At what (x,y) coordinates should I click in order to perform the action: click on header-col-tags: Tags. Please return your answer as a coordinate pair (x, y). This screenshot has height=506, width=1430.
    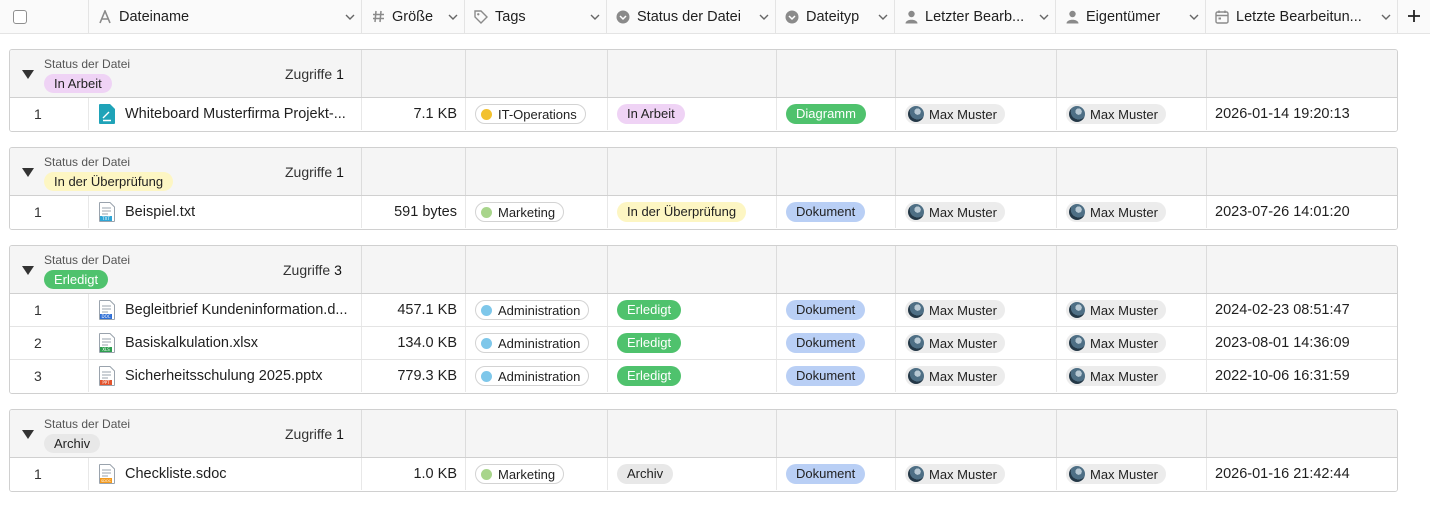
    Looking at the image, I should click on (536, 16).